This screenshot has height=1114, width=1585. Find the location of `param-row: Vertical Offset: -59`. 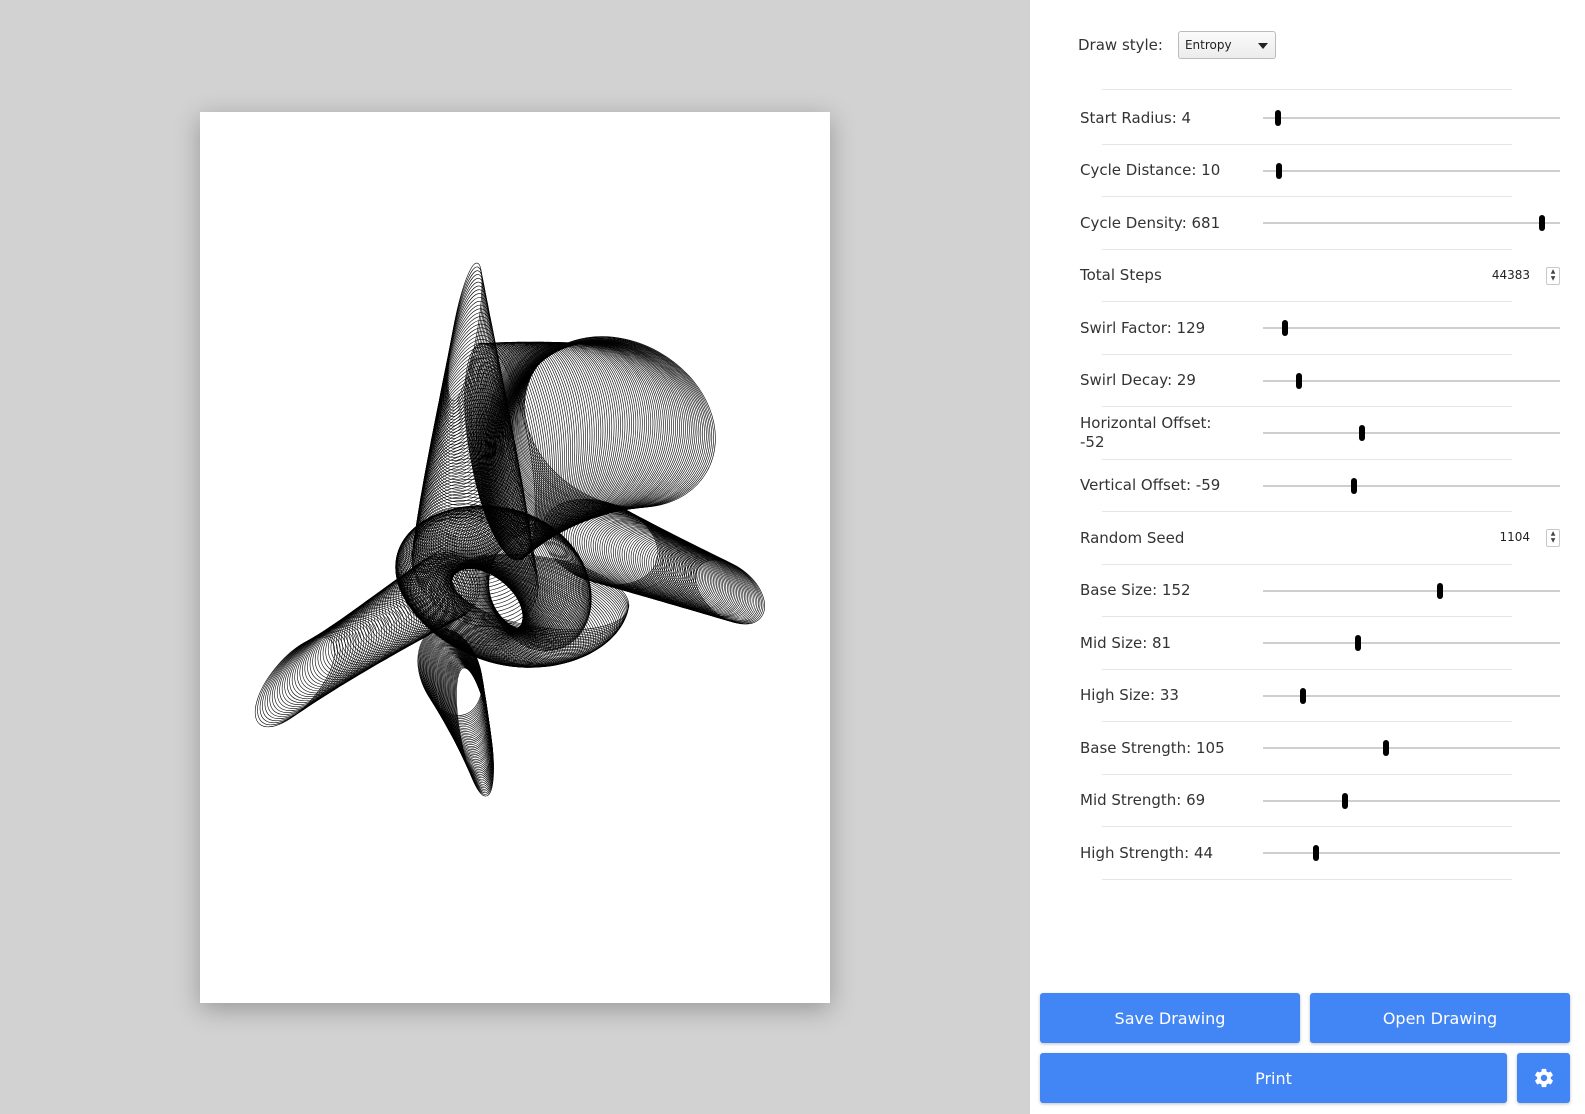

param-row: Vertical Offset: -59 is located at coordinates (1322, 486).